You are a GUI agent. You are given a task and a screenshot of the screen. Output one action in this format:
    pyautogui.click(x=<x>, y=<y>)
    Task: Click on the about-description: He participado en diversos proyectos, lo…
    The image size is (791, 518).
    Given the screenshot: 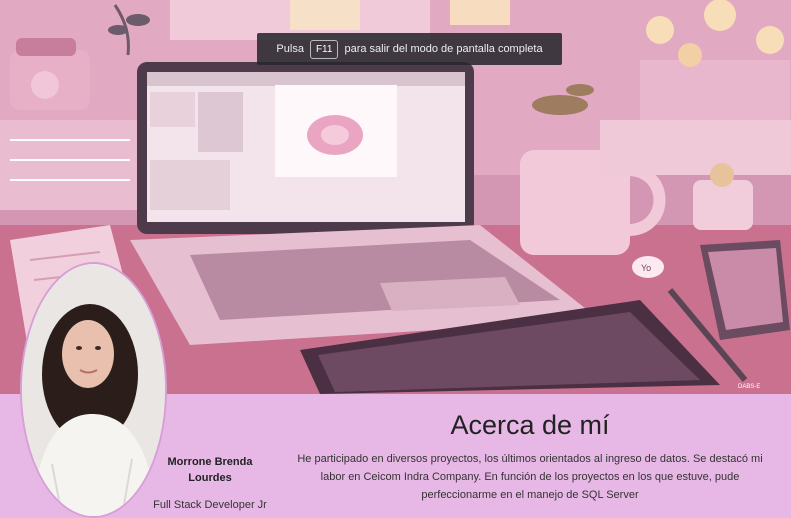 What is the action you would take?
    pyautogui.click(x=530, y=477)
    